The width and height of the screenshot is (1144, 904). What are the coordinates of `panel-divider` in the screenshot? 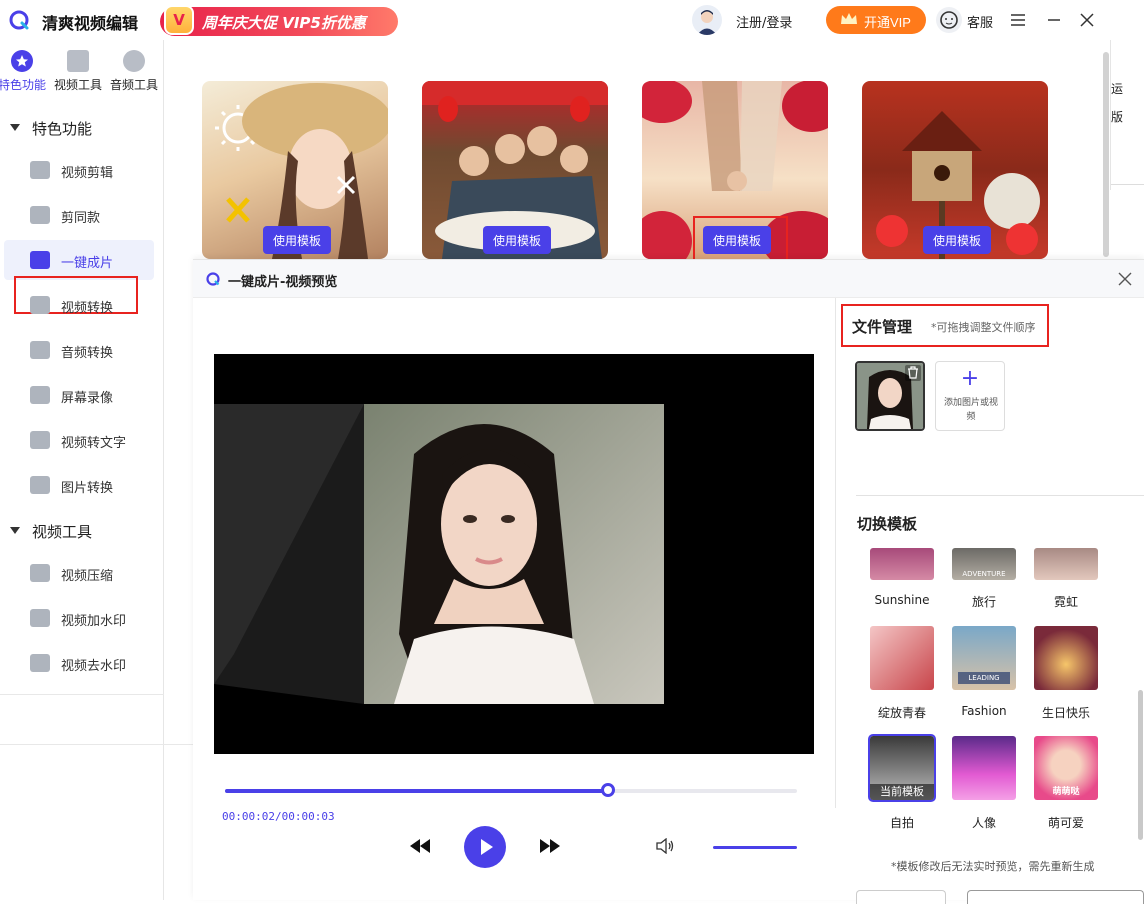 It's located at (835, 553).